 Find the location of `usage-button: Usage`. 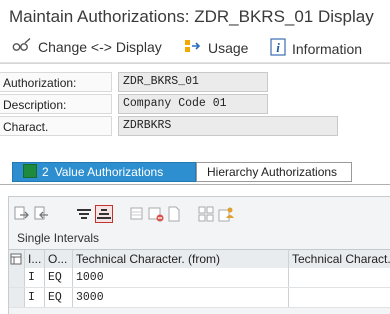

usage-button: Usage is located at coordinates (216, 47).